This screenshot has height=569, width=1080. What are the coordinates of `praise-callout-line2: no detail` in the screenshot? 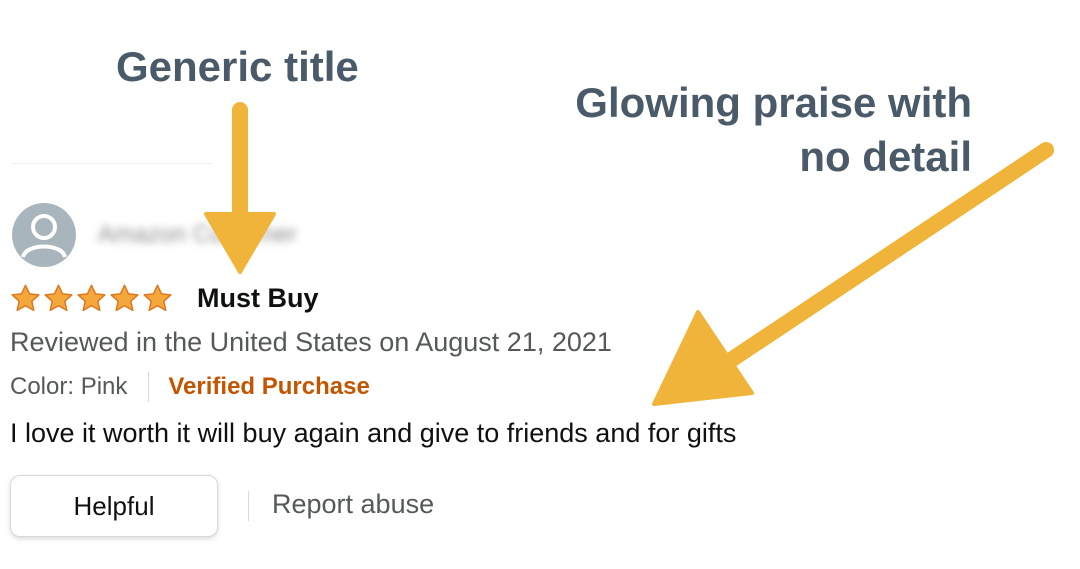 It's located at (885, 156).